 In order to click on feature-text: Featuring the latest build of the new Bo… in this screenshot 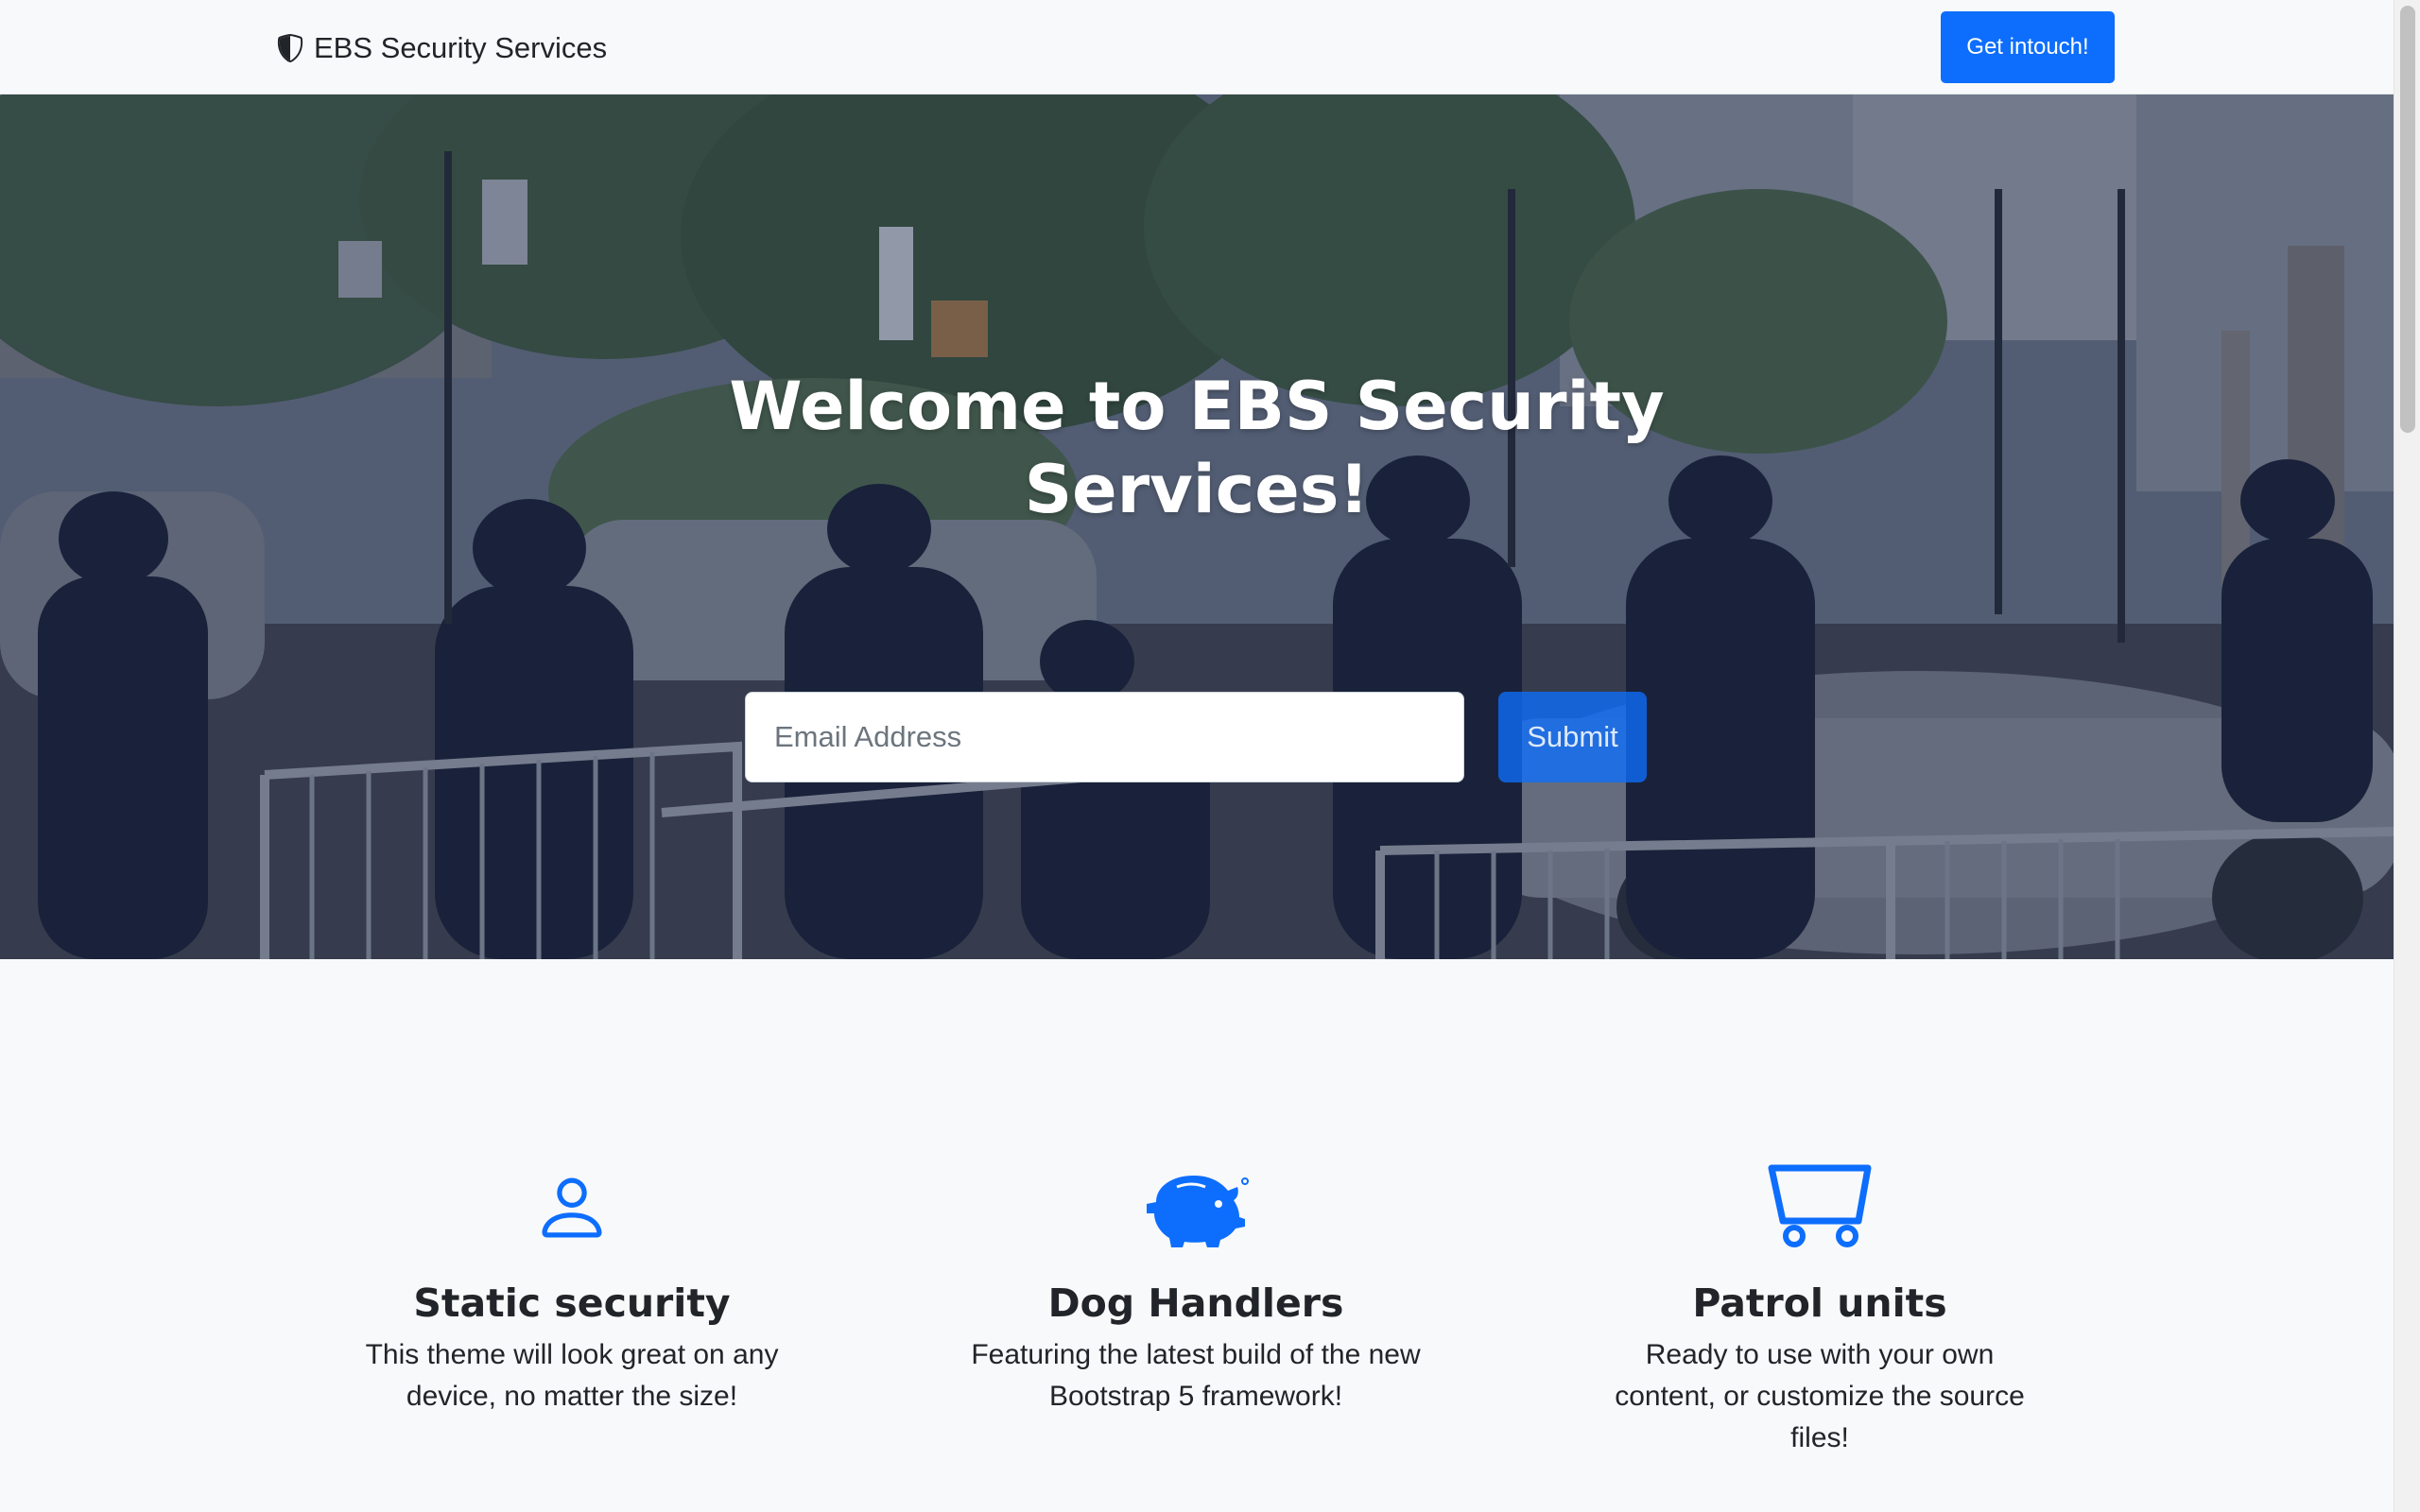, I will do `click(1196, 1375)`.